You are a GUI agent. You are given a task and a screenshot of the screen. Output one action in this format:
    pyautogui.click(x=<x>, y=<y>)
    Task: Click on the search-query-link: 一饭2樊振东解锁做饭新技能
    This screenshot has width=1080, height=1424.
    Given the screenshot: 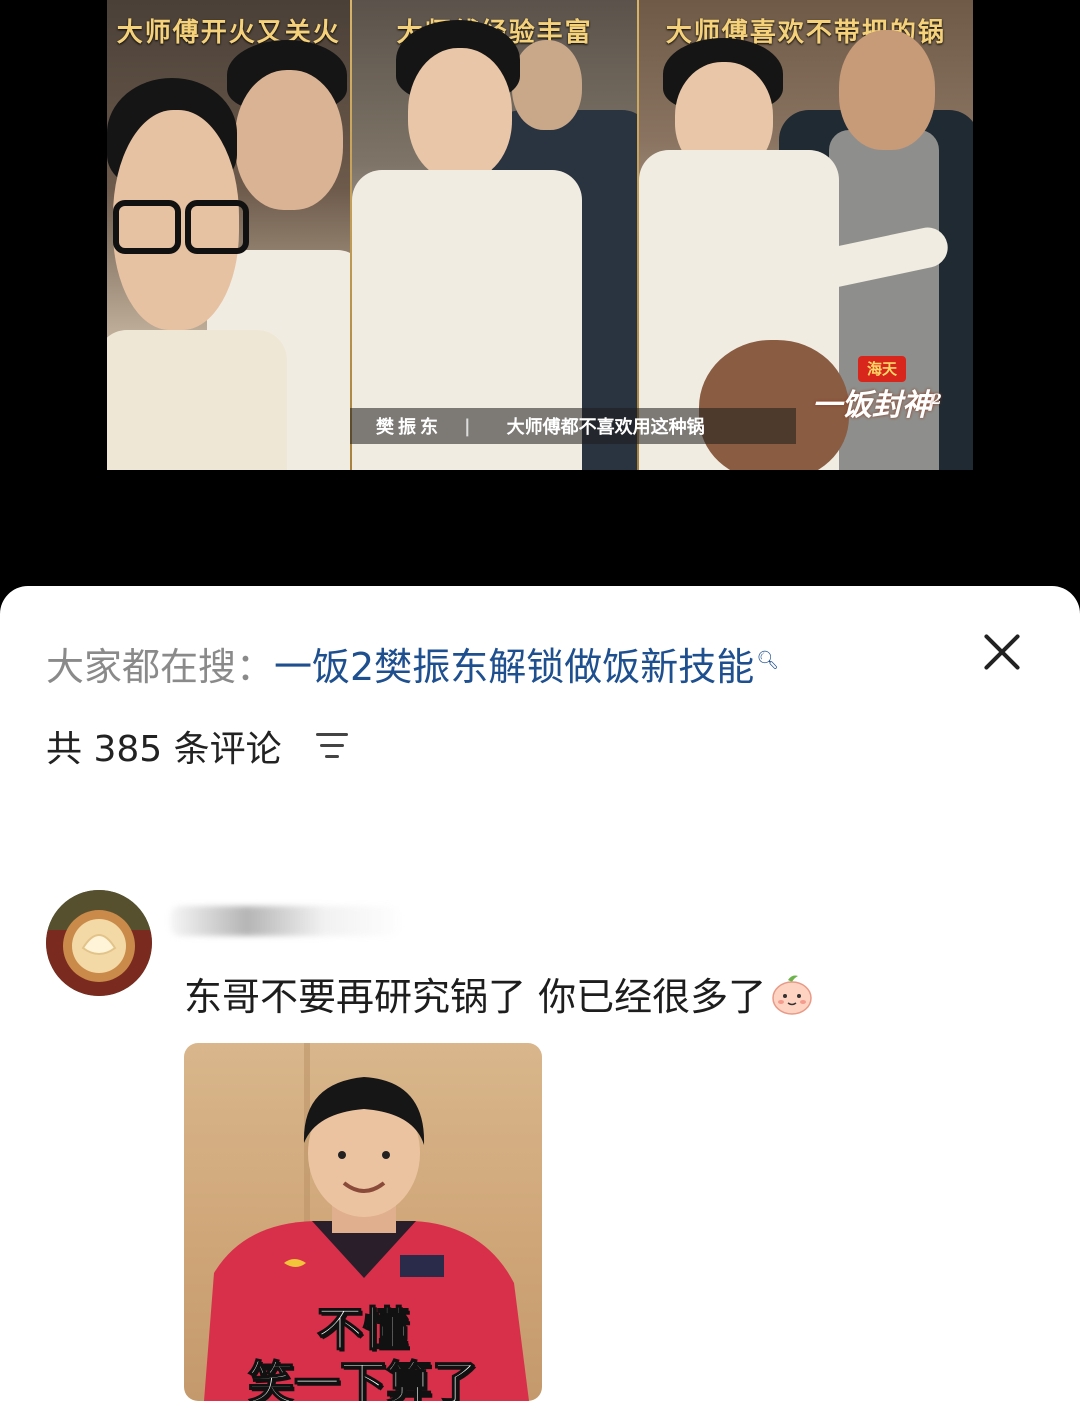 What is the action you would take?
    pyautogui.click(x=514, y=667)
    